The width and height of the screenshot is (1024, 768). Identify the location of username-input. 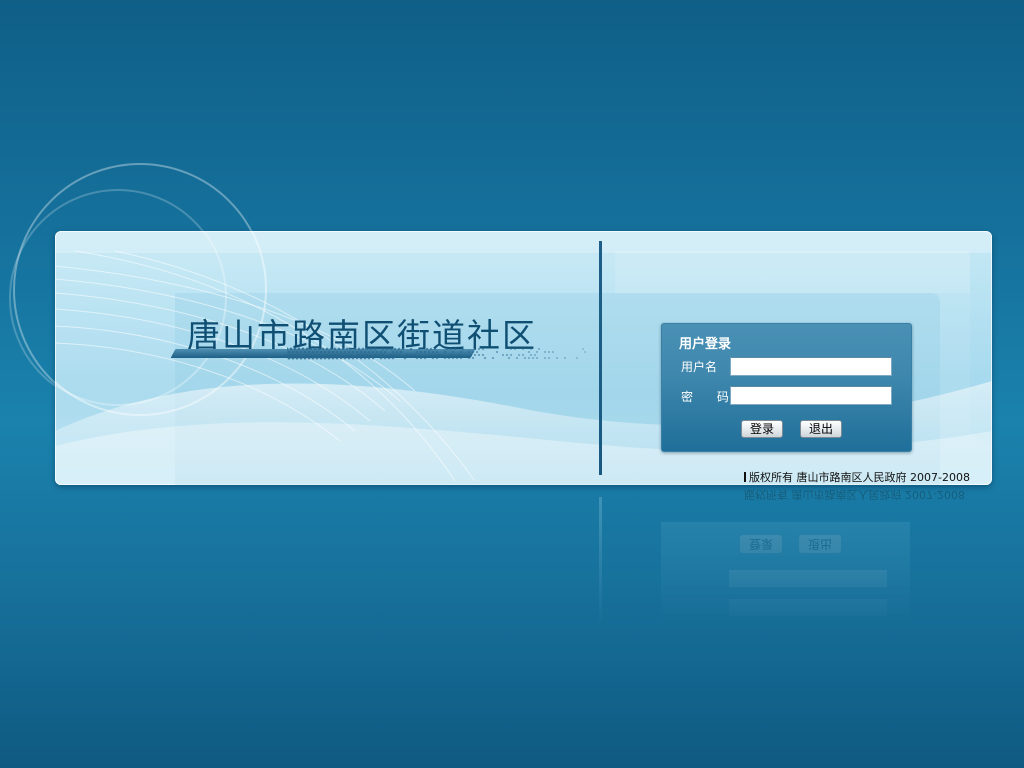
(811, 366).